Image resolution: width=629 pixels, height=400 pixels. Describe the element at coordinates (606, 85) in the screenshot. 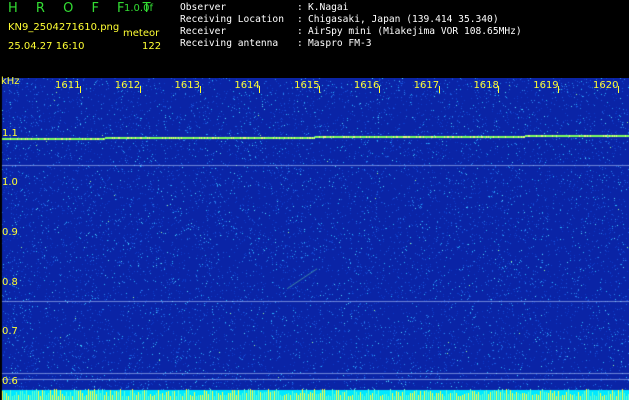

I see `x-tick-label: 1620` at that location.